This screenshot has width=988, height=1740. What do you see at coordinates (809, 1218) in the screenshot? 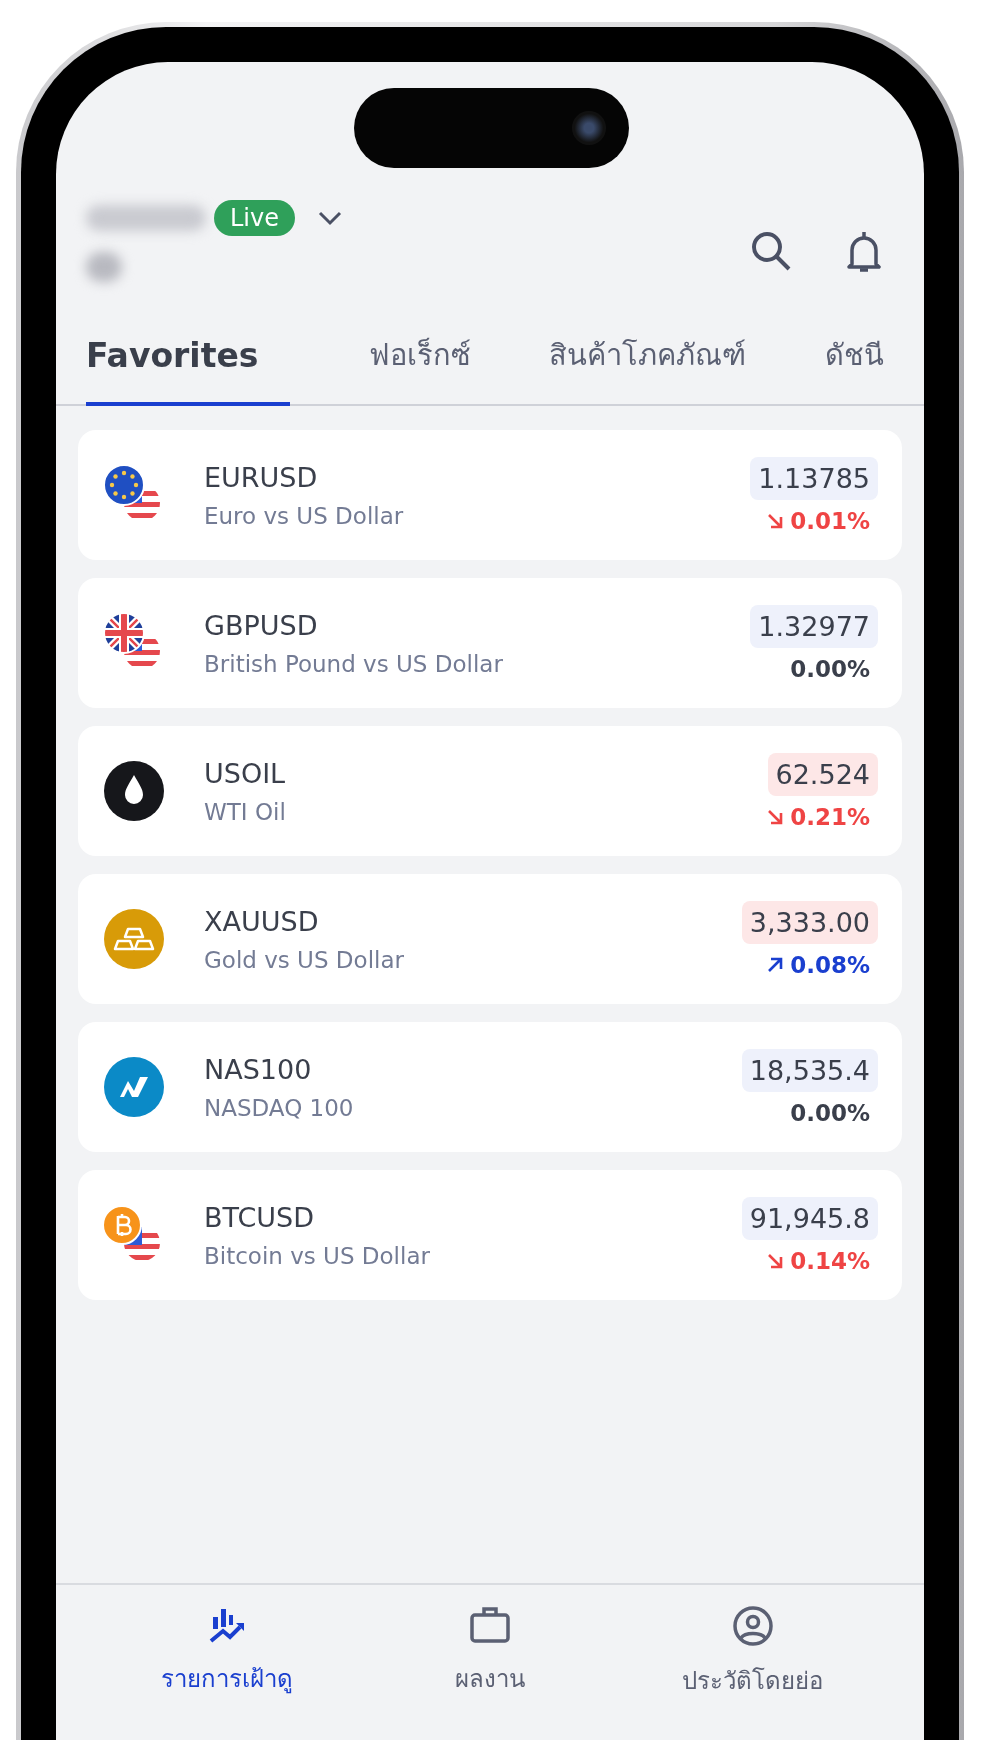
I see `price-value: 91,945.8` at bounding box center [809, 1218].